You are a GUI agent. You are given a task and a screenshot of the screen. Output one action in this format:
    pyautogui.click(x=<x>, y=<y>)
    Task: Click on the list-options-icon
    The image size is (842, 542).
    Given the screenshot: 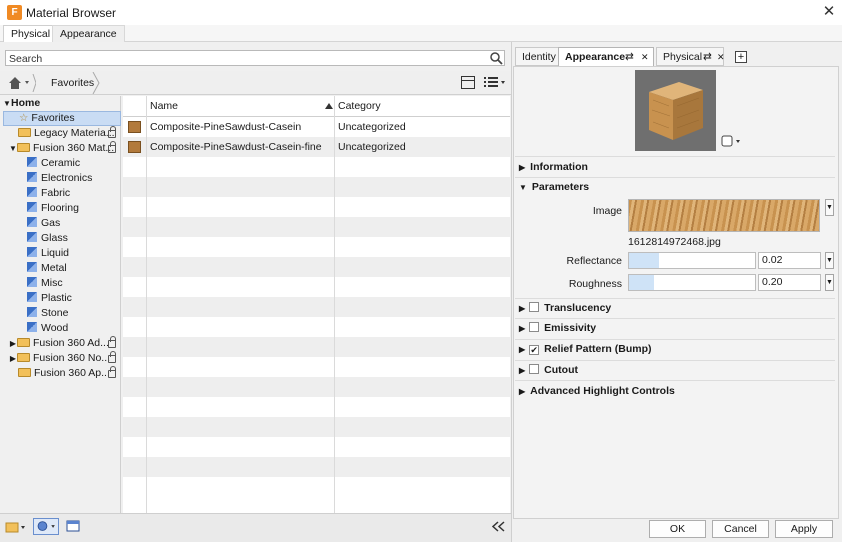 What is the action you would take?
    pyautogui.click(x=495, y=82)
    